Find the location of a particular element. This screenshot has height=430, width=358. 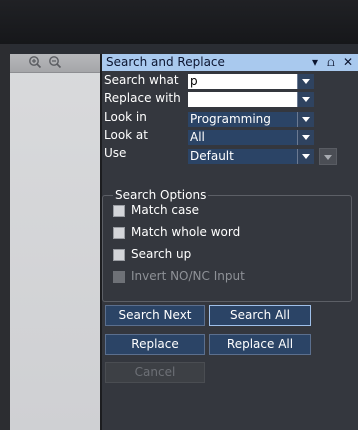

use-label: Use is located at coordinates (115, 153).